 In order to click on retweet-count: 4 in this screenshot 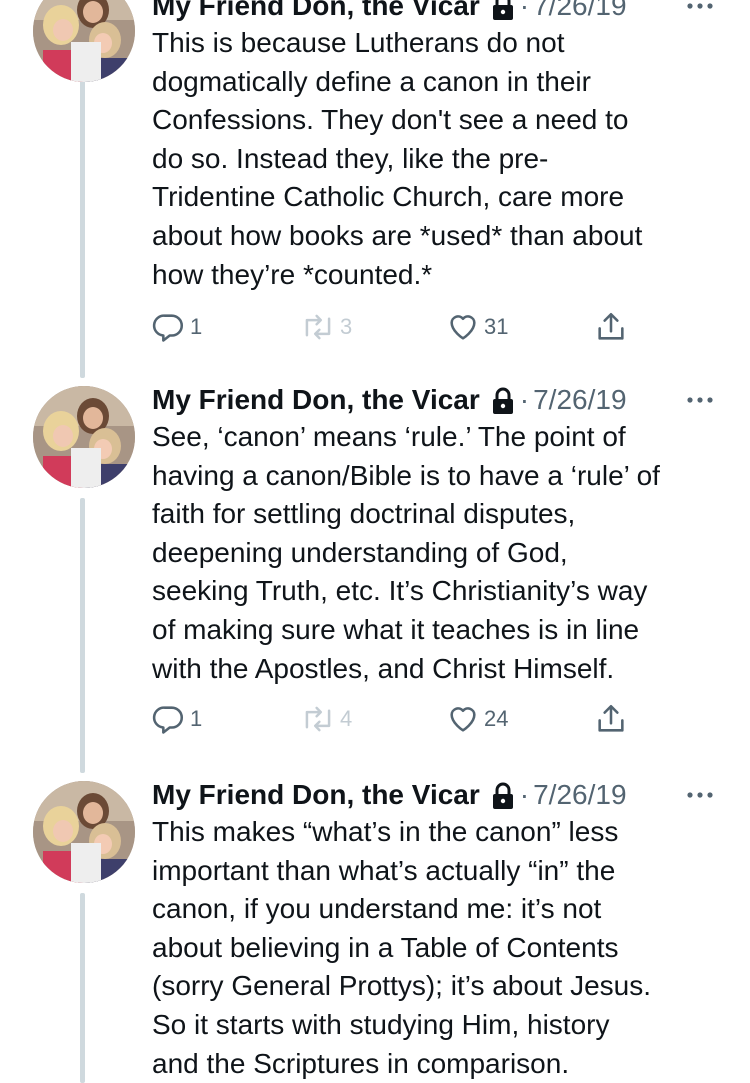, I will do `click(346, 718)`.